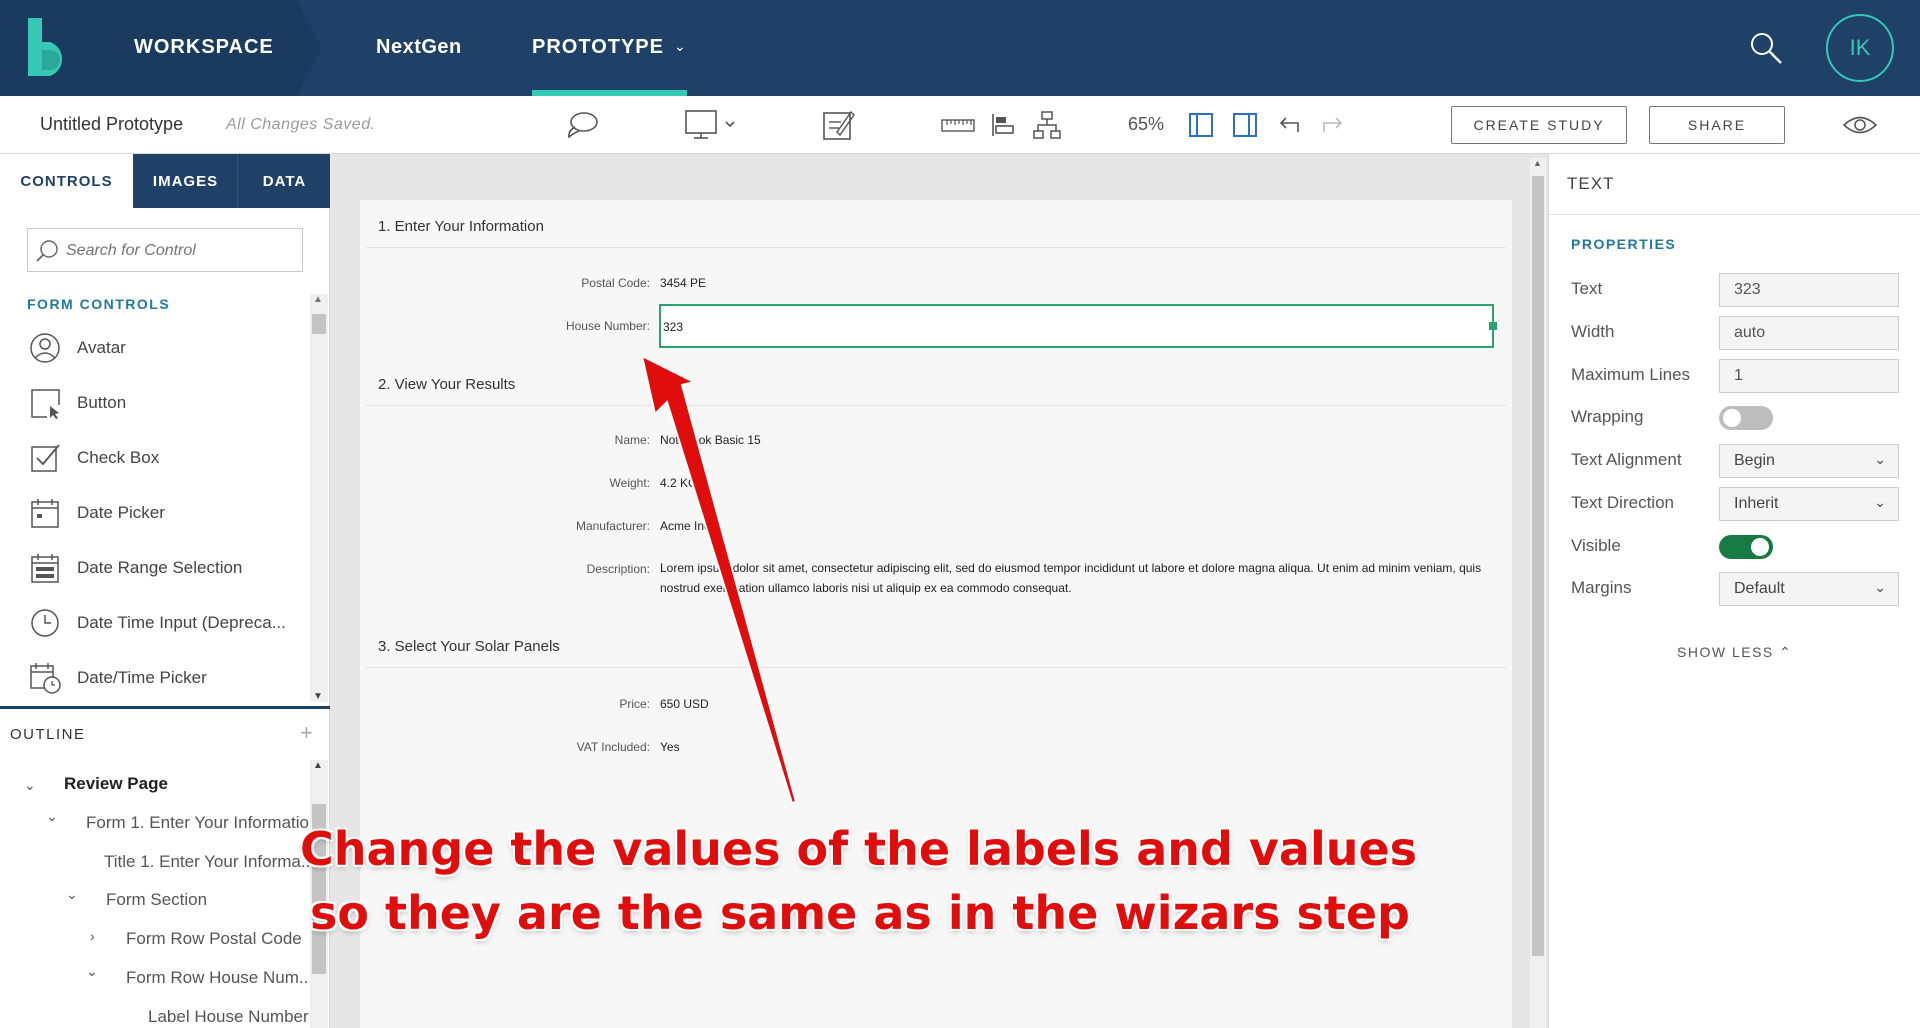 The height and width of the screenshot is (1028, 1920). Describe the element at coordinates (116, 784) in the screenshot. I see `outline-item: Review Page` at that location.